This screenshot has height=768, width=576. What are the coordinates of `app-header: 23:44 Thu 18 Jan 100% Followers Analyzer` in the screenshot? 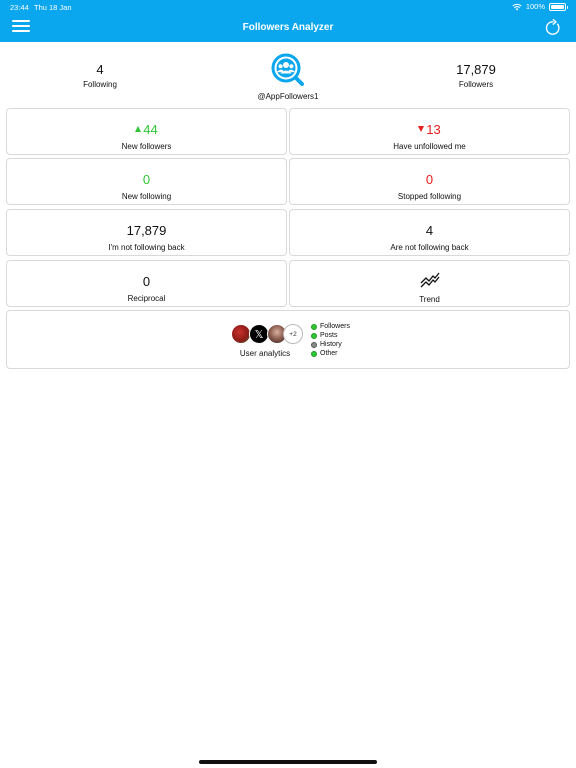 It's located at (288, 21).